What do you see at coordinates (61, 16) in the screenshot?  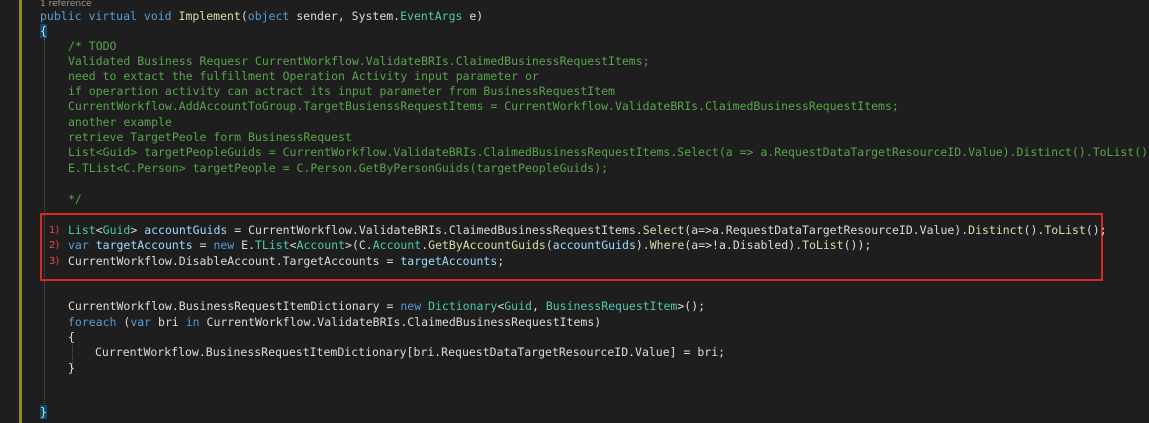 I see `token: public` at bounding box center [61, 16].